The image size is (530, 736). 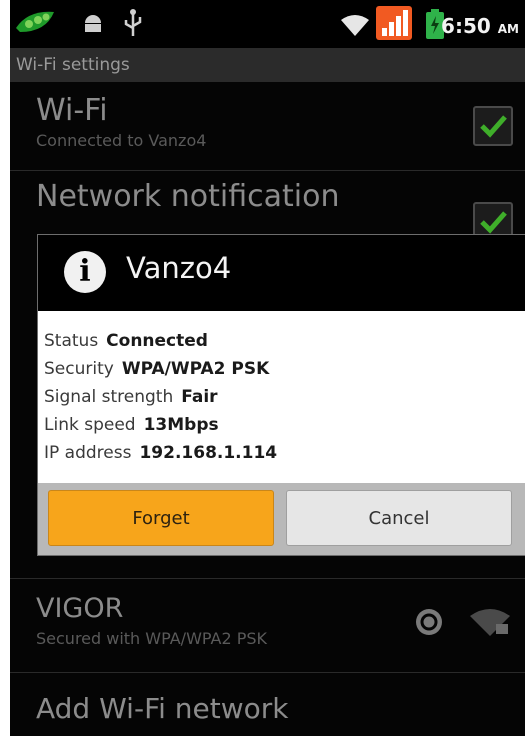 I want to click on detail-label: Security, so click(x=79, y=369).